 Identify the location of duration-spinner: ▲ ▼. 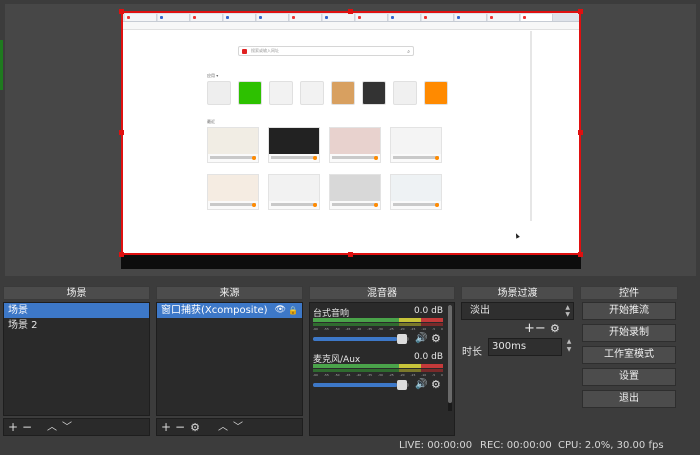
(569, 347).